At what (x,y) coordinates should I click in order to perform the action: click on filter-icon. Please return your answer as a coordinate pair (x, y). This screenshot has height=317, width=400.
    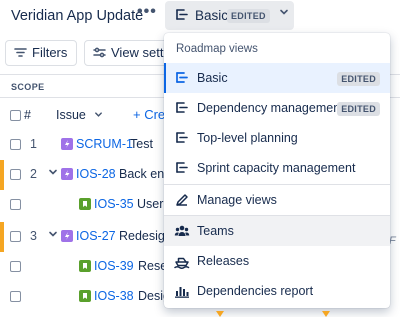
    Looking at the image, I should click on (20, 53).